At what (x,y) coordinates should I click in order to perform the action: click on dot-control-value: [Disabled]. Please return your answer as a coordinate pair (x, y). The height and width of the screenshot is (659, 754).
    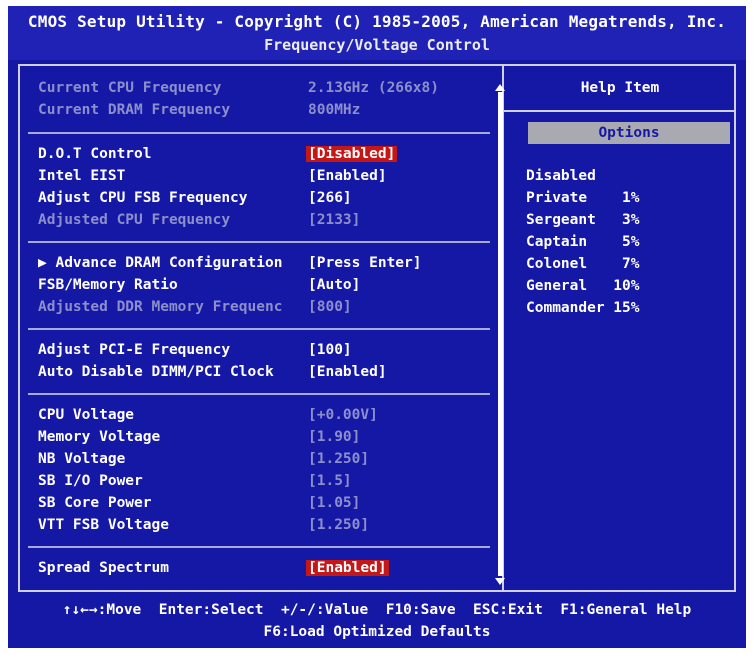
    Looking at the image, I should click on (352, 154).